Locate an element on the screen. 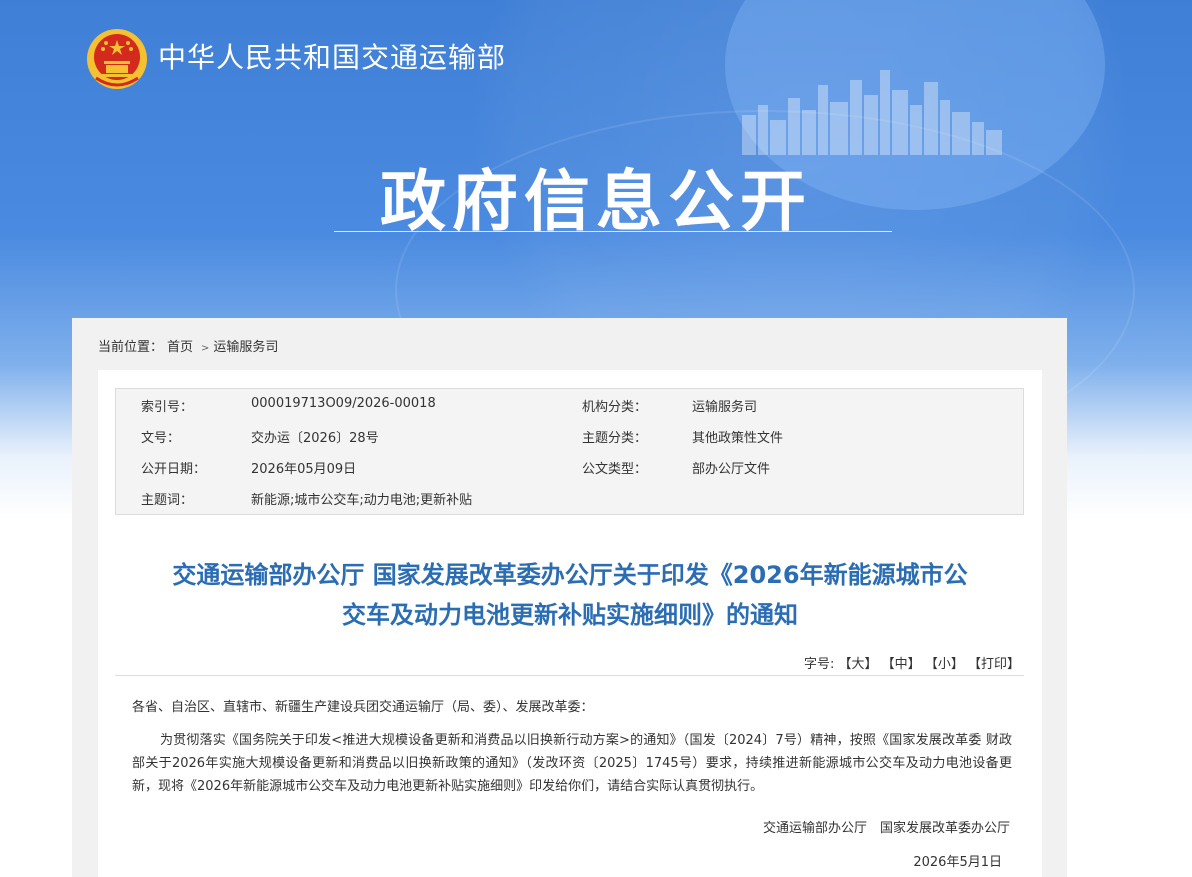  metadata-row: 公开日期： 2026年05月09日 公文类型： 部办公厅文件 is located at coordinates (569, 466).